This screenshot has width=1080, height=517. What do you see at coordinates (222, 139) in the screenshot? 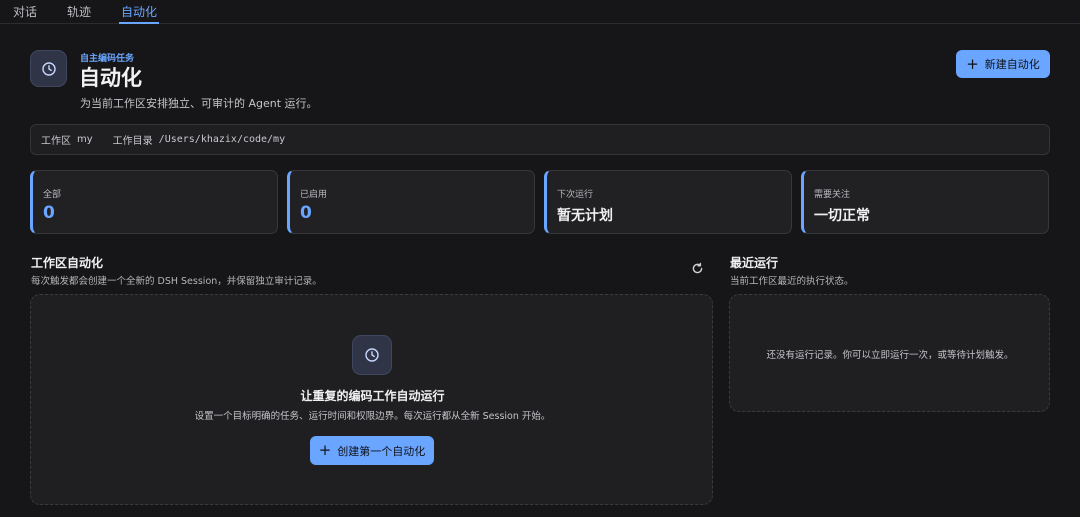
I see `directory-value: /Users/khazix/code/my` at bounding box center [222, 139].